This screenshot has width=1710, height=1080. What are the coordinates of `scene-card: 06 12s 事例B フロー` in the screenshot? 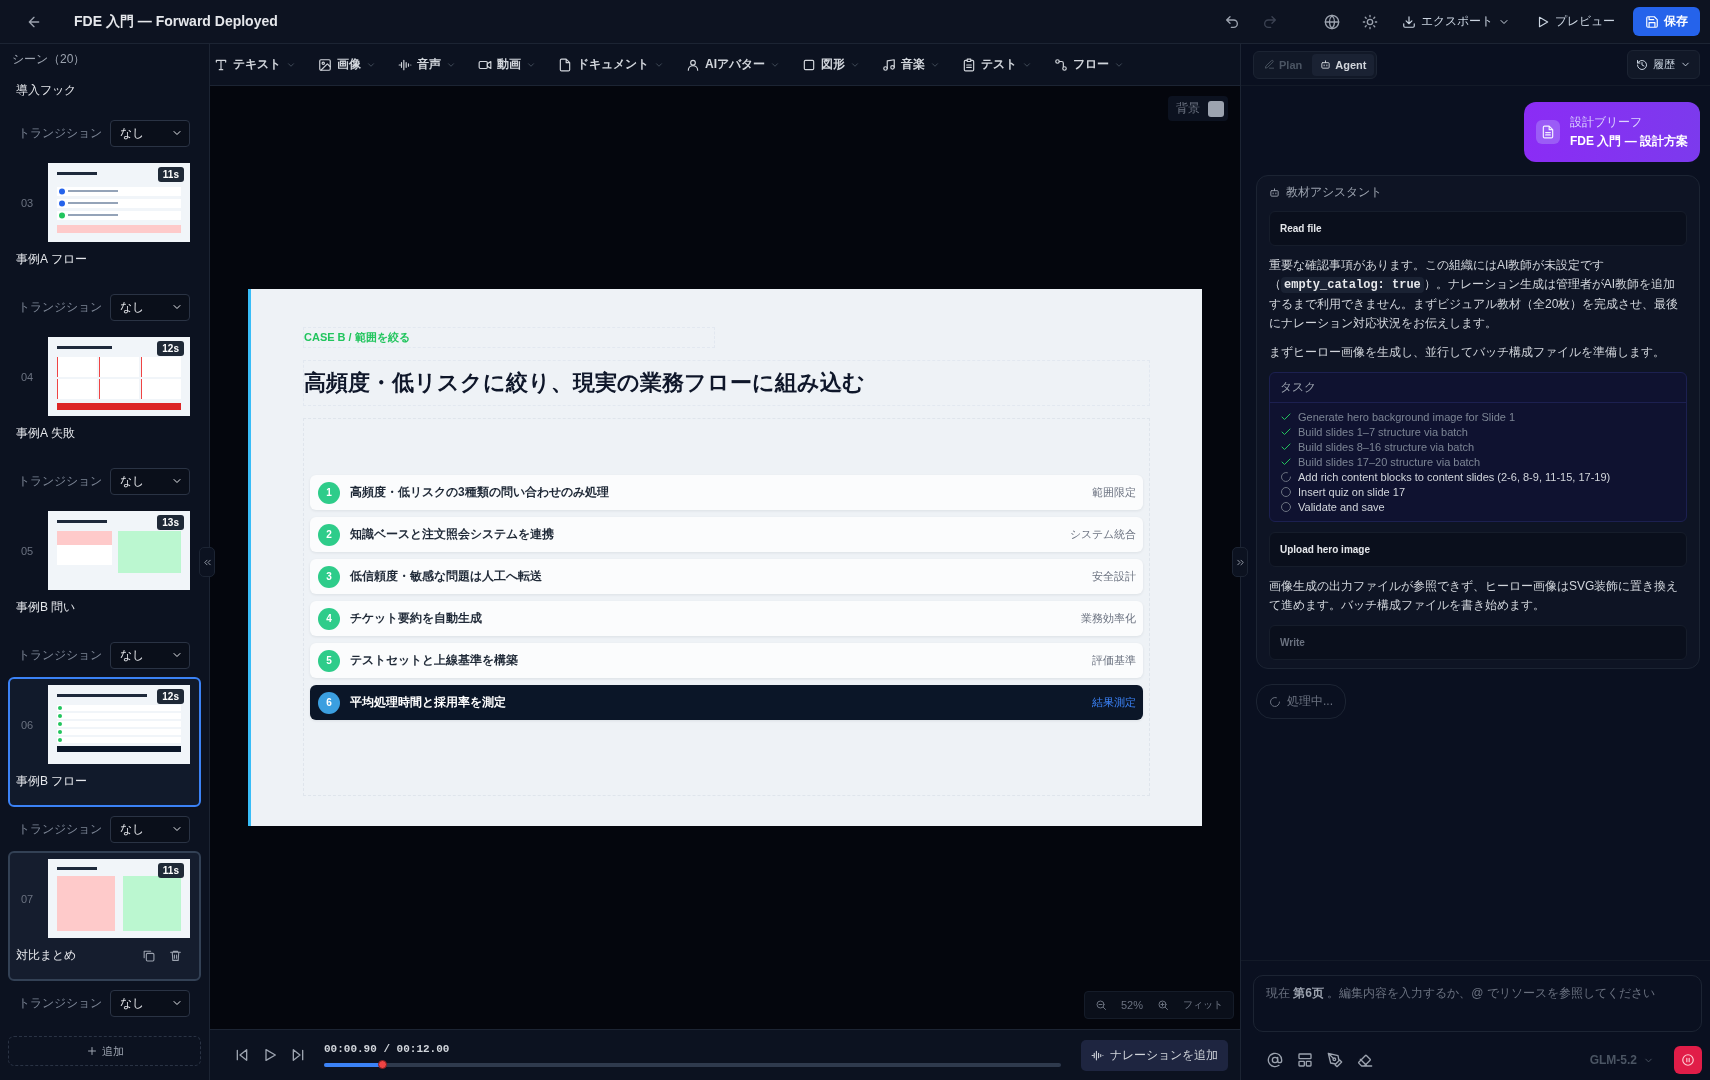 It's located at (104, 742).